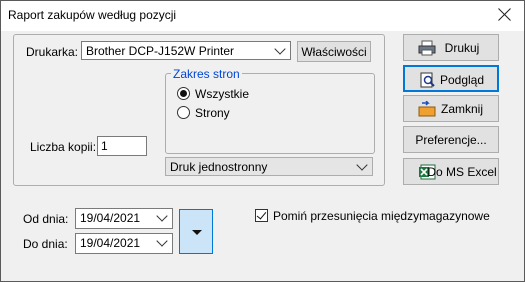  I want to click on close-button: Zamknij, so click(451, 108).